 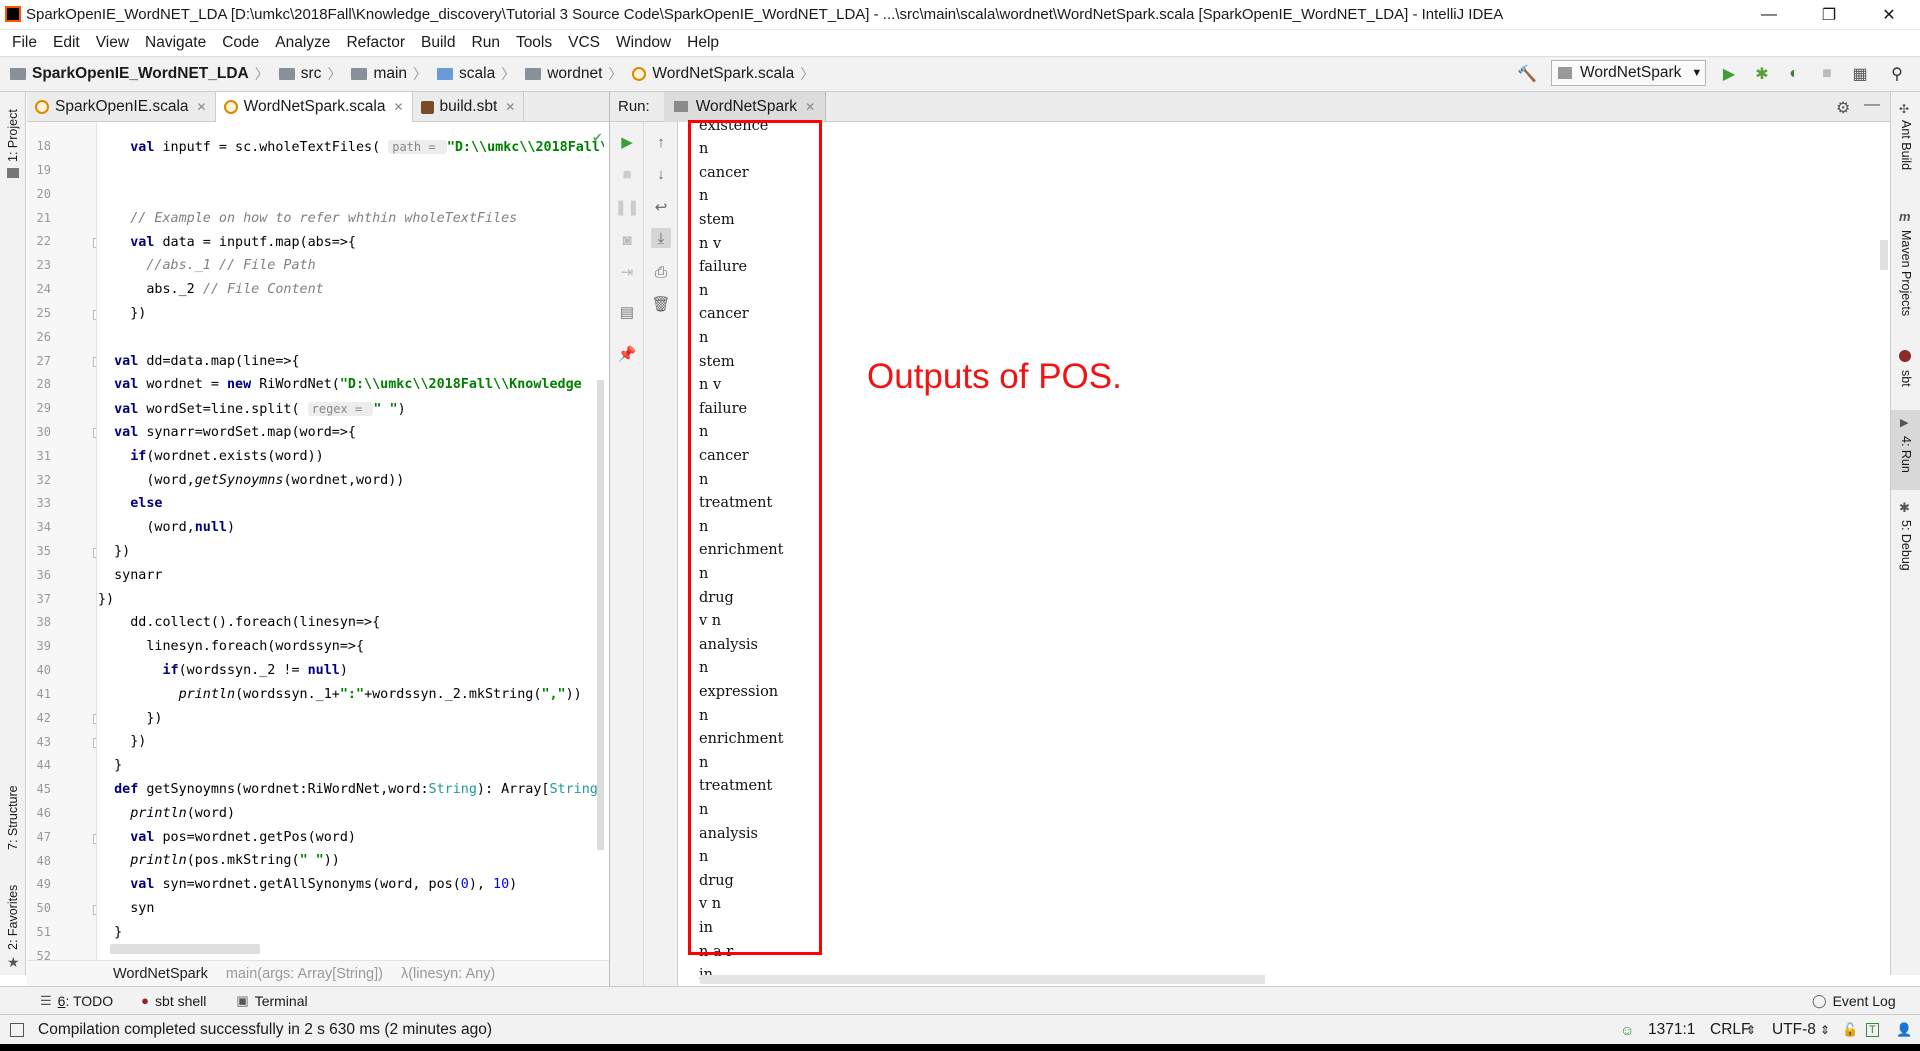 What do you see at coordinates (1628, 73) in the screenshot?
I see `run-configuration-select: WordNetSpark ▼` at bounding box center [1628, 73].